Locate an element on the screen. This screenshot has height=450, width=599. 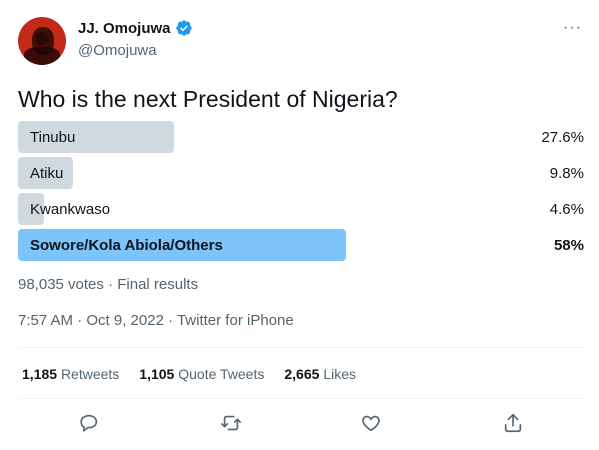
quote-tweets-count: 1,105 is located at coordinates (157, 374).